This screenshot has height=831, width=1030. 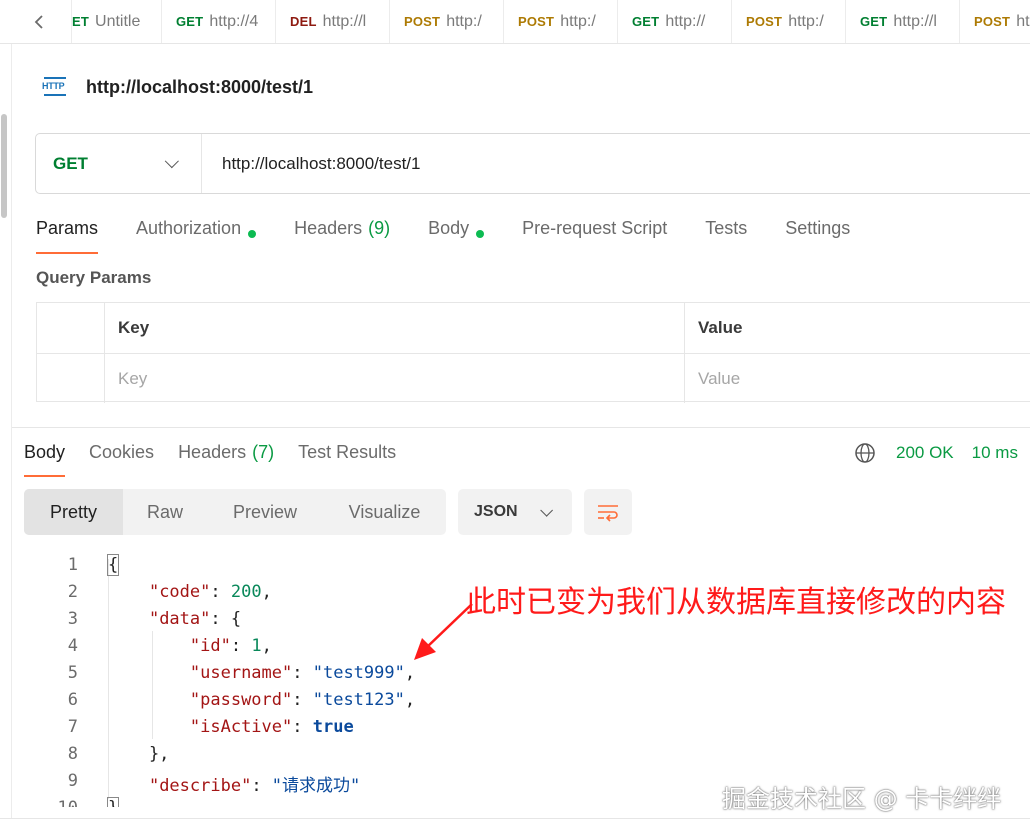 I want to click on tab-authorization: Authorization, so click(x=196, y=234).